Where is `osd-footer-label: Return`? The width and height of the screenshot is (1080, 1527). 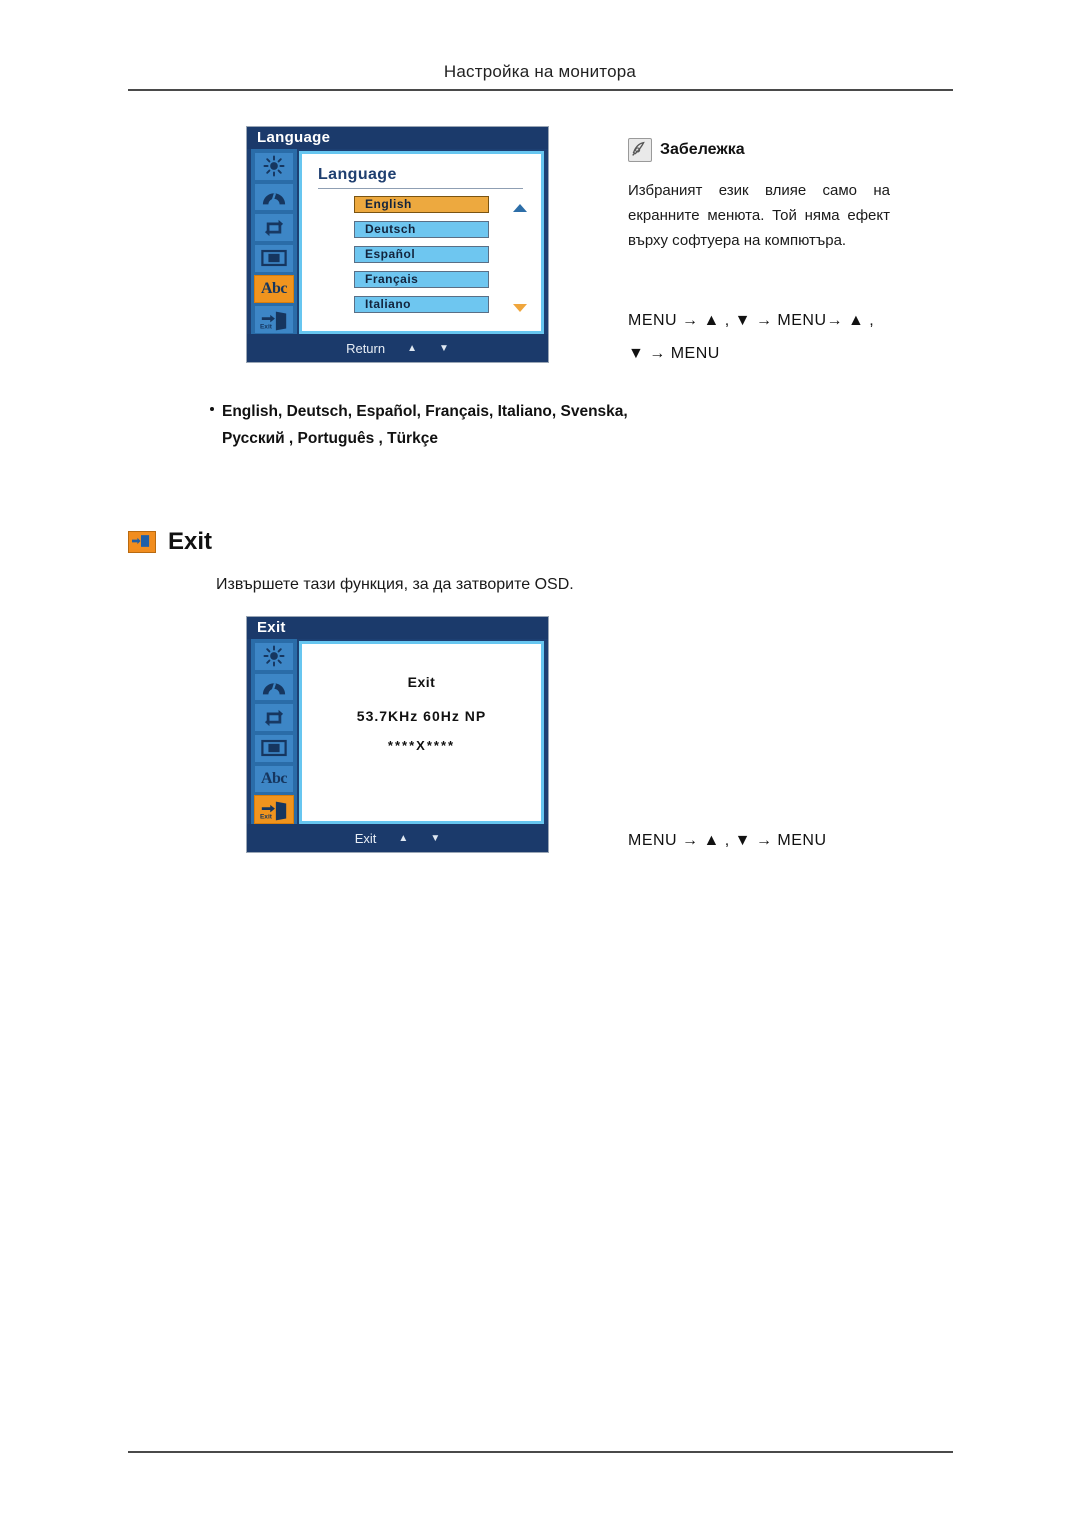
osd-footer-label: Return is located at coordinates (366, 348).